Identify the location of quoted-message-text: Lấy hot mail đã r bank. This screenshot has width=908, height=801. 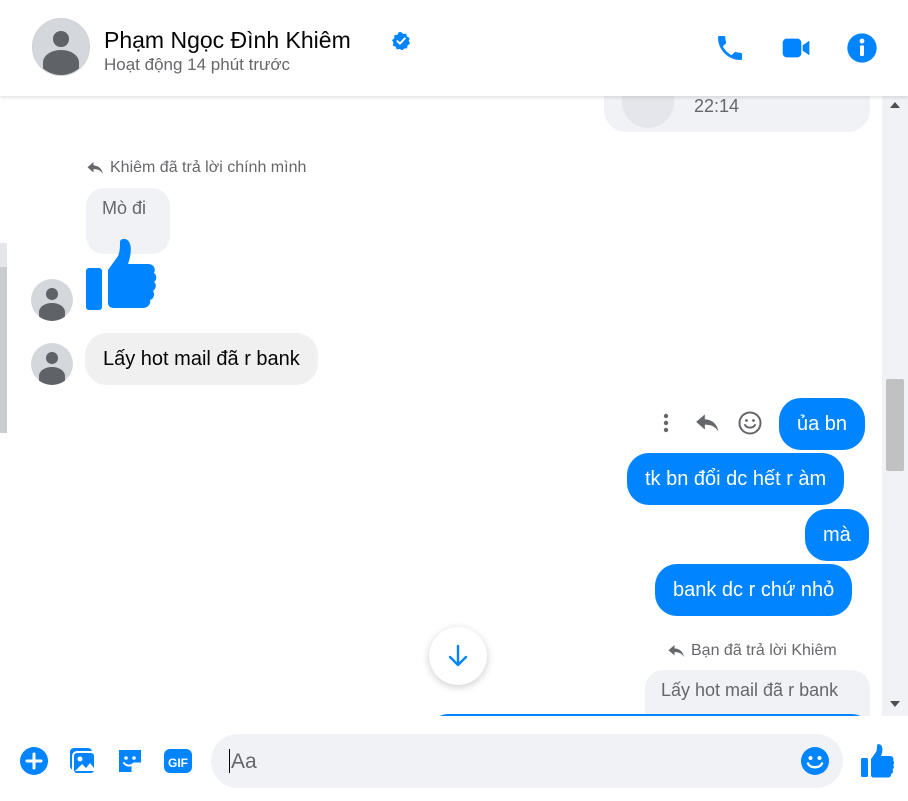
(750, 690).